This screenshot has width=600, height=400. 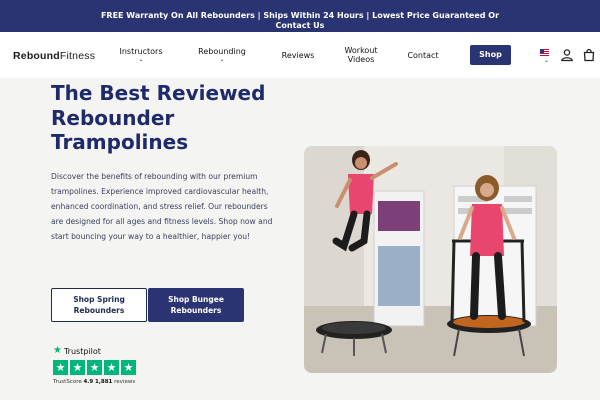 I want to click on bungee-button-line1: Shop Bungee, so click(x=196, y=299).